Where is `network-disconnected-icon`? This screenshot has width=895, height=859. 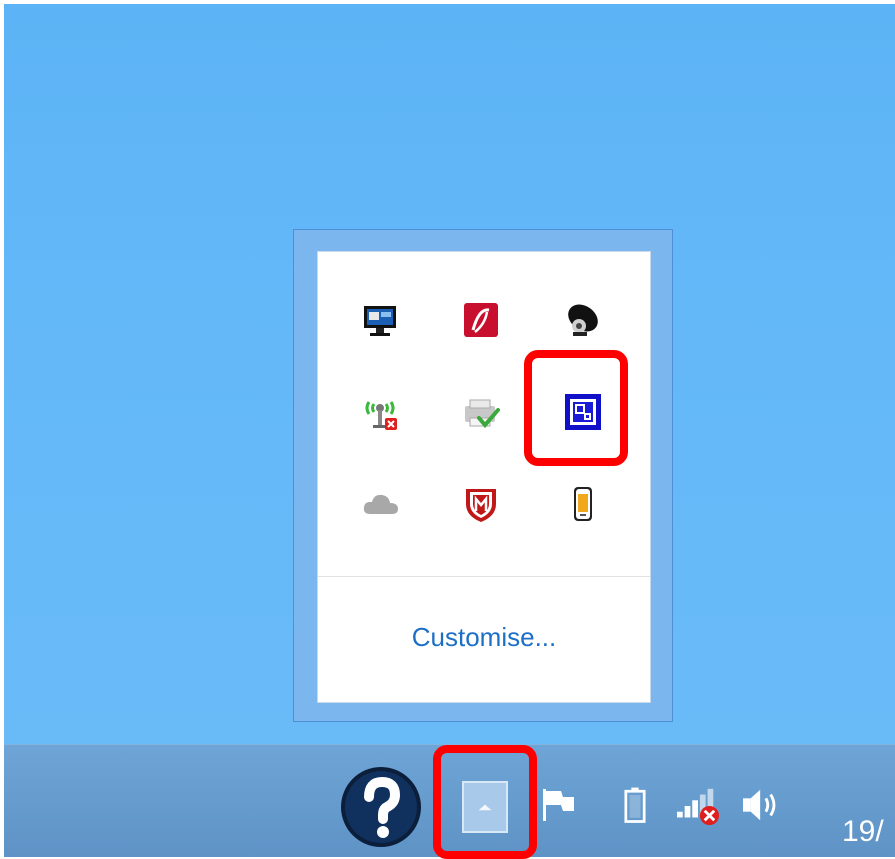 network-disconnected-icon is located at coordinates (698, 806).